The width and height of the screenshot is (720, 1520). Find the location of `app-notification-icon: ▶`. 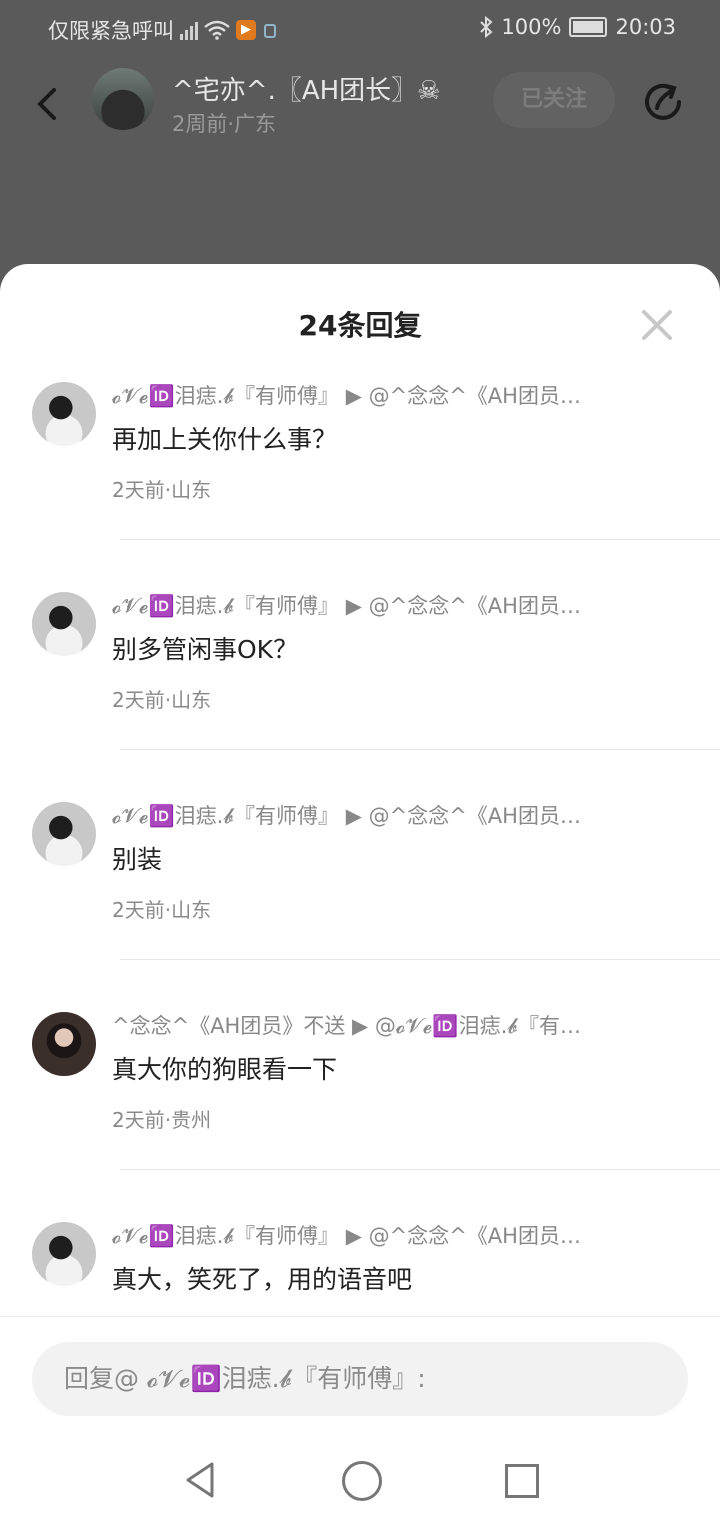

app-notification-icon: ▶ is located at coordinates (246, 30).